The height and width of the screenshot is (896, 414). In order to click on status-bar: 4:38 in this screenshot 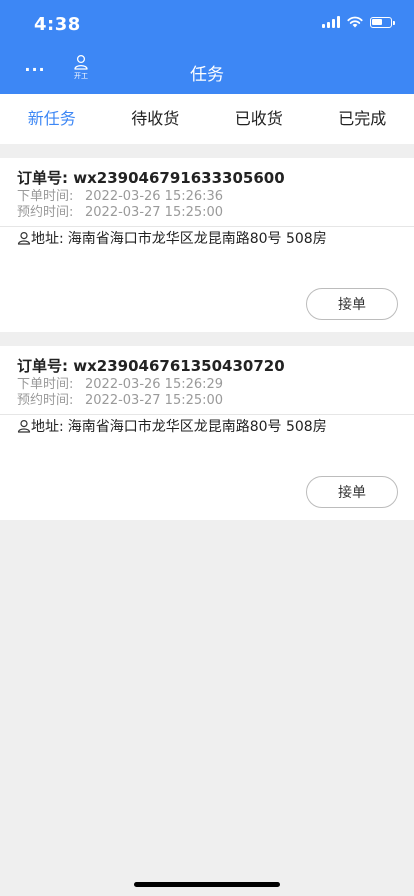, I will do `click(207, 23)`.